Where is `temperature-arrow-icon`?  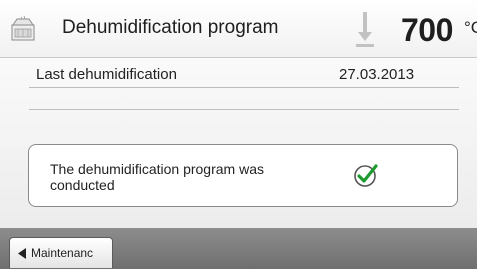 temperature-arrow-icon is located at coordinates (365, 29).